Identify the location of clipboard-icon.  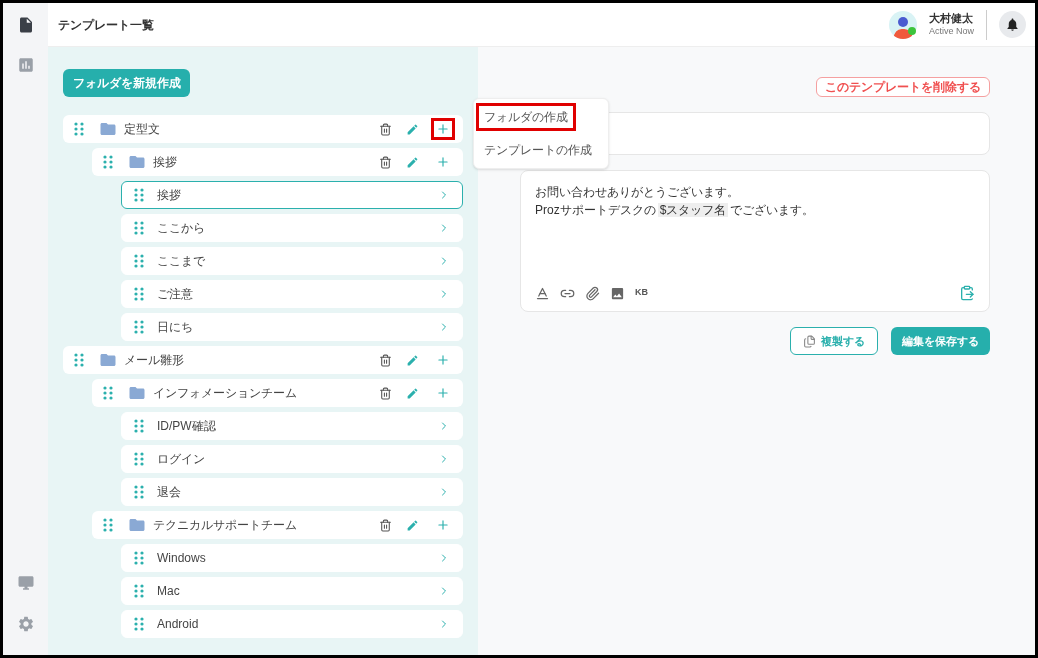
(967, 293).